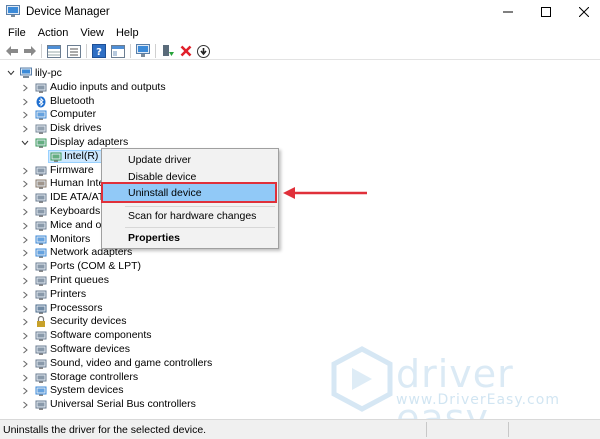 The width and height of the screenshot is (600, 439). I want to click on toolbar: ?, so click(300, 51).